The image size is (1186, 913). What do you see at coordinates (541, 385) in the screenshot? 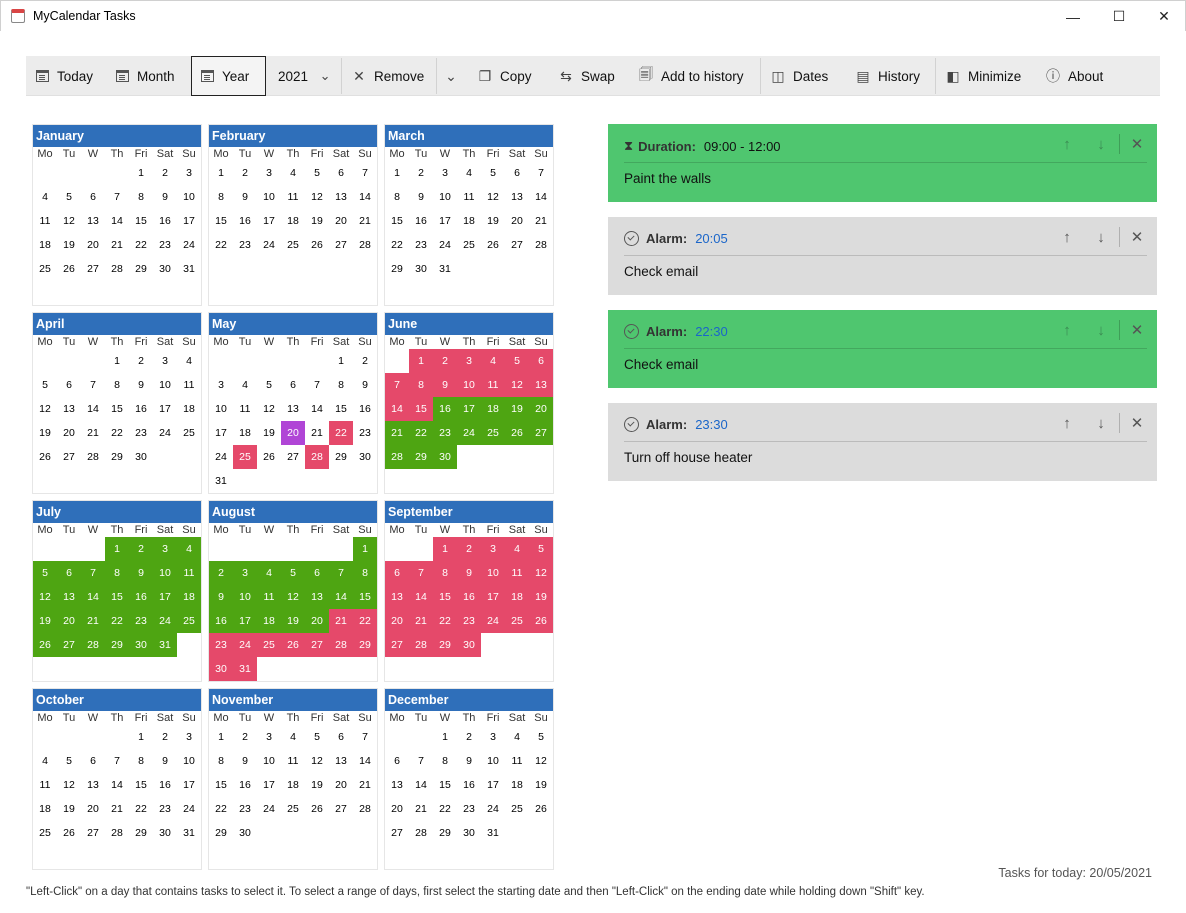
I see `day-cell: 13` at bounding box center [541, 385].